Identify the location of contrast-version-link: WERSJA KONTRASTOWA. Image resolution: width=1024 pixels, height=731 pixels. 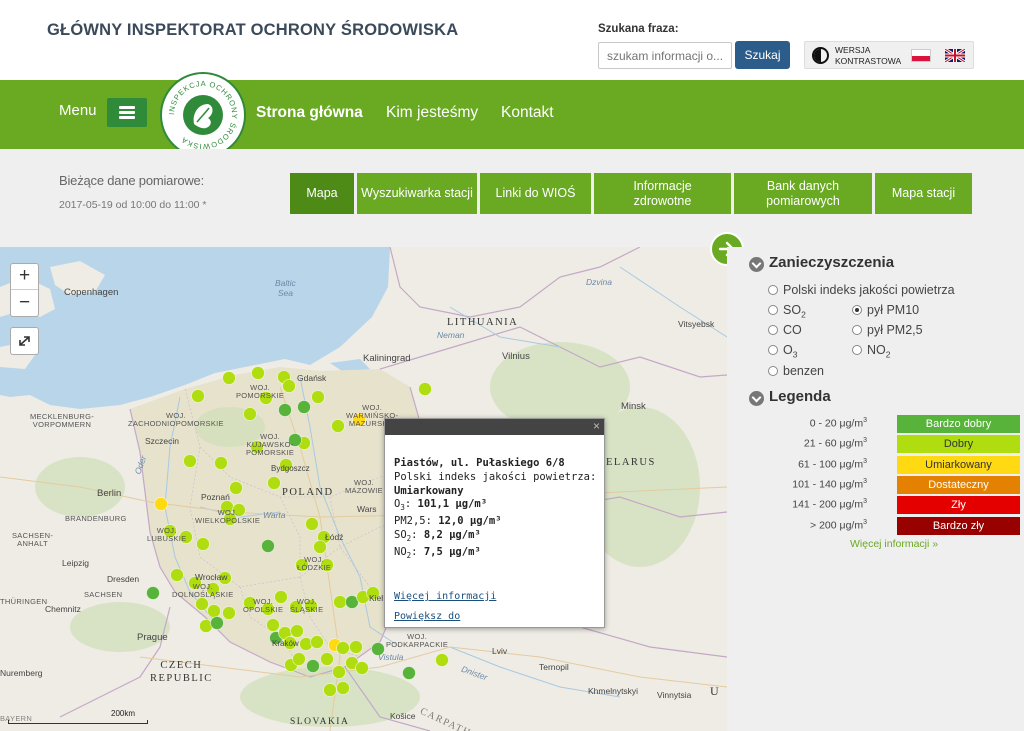
(868, 56).